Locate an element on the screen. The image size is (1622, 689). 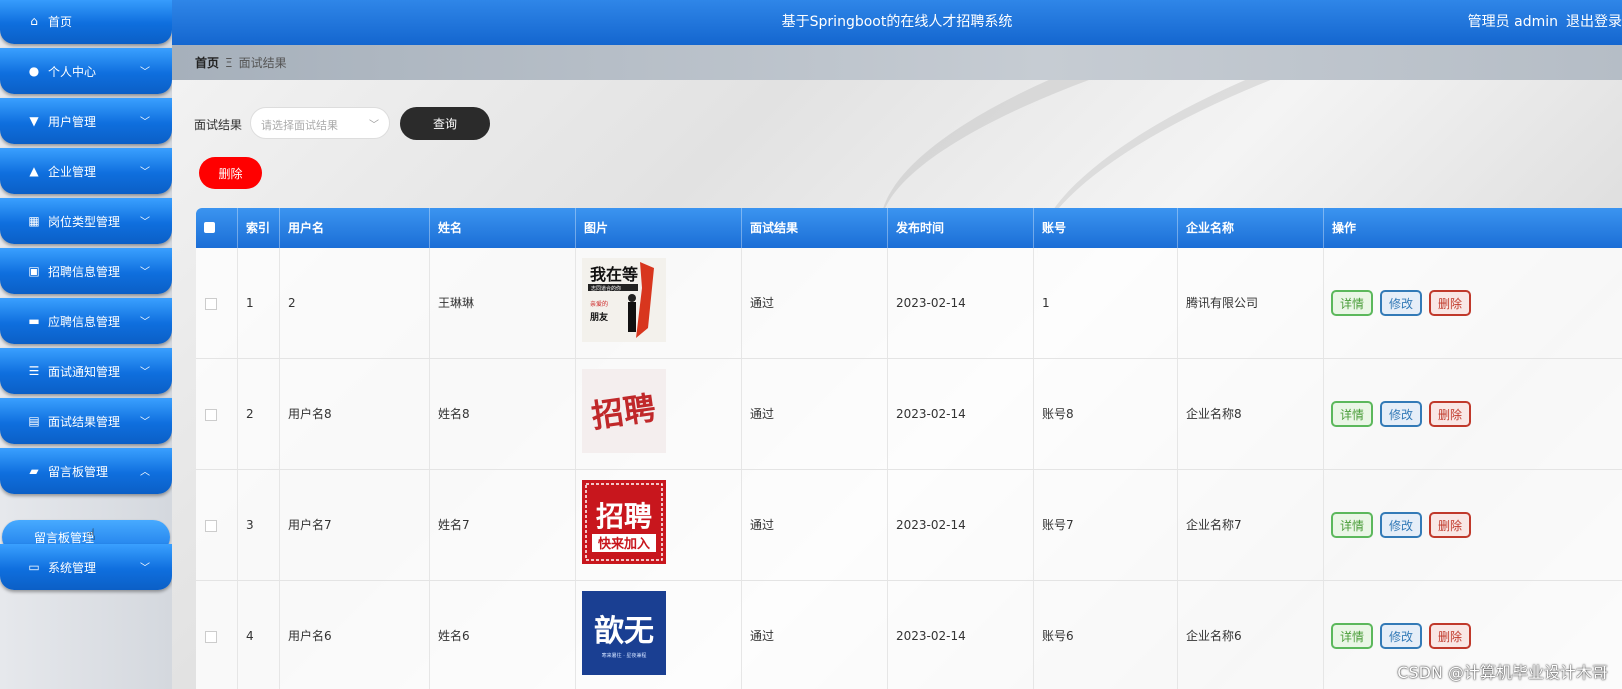
poster-title: 我在等 is located at coordinates (614, 274).